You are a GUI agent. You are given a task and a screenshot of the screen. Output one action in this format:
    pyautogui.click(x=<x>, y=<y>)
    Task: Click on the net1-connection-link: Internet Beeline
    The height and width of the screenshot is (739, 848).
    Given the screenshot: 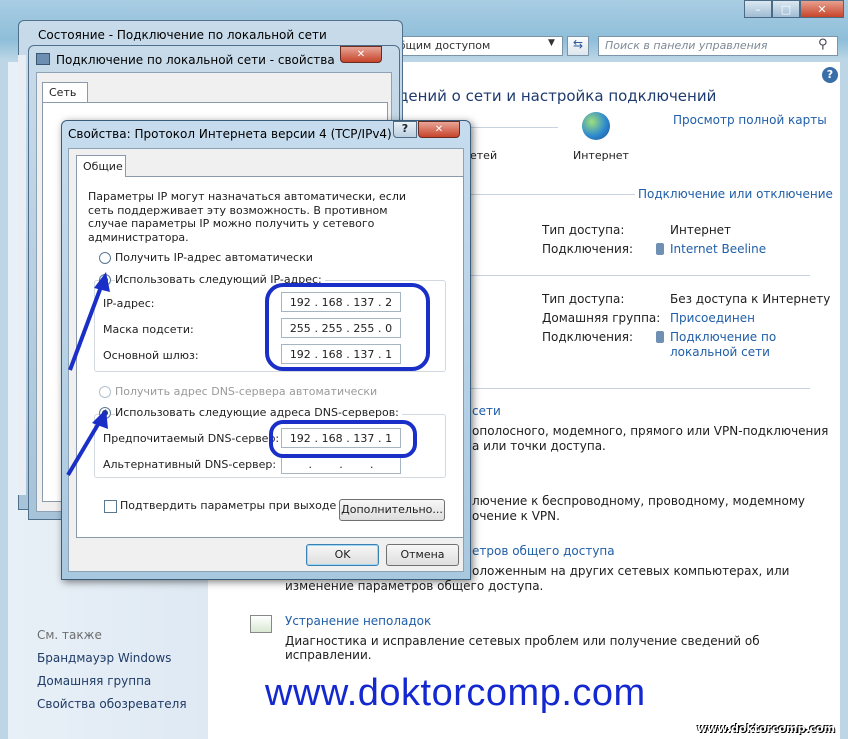 What is the action you would take?
    pyautogui.click(x=718, y=249)
    